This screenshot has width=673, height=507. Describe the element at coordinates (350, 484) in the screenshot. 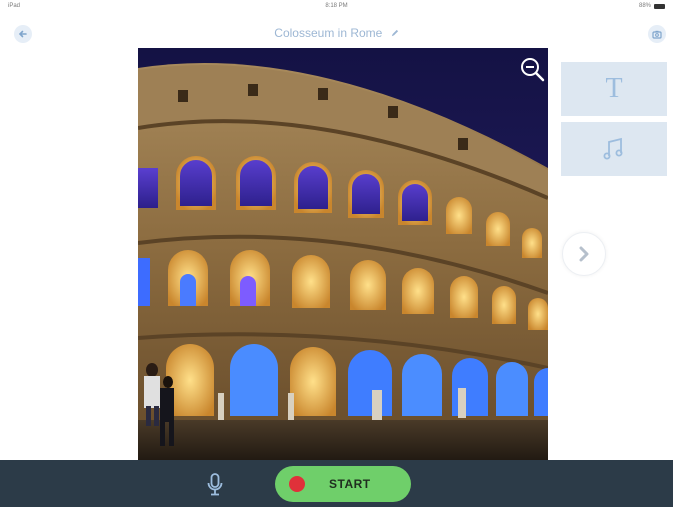

I see `start-label: START` at that location.